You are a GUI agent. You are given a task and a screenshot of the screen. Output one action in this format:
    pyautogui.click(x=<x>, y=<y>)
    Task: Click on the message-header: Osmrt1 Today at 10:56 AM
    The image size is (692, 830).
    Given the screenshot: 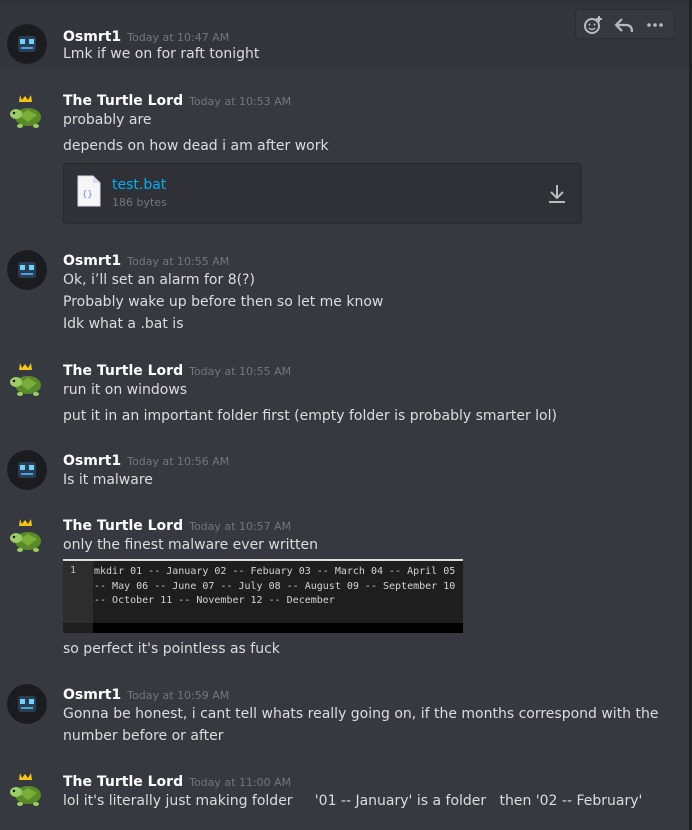 What is the action you would take?
    pyautogui.click(x=146, y=459)
    